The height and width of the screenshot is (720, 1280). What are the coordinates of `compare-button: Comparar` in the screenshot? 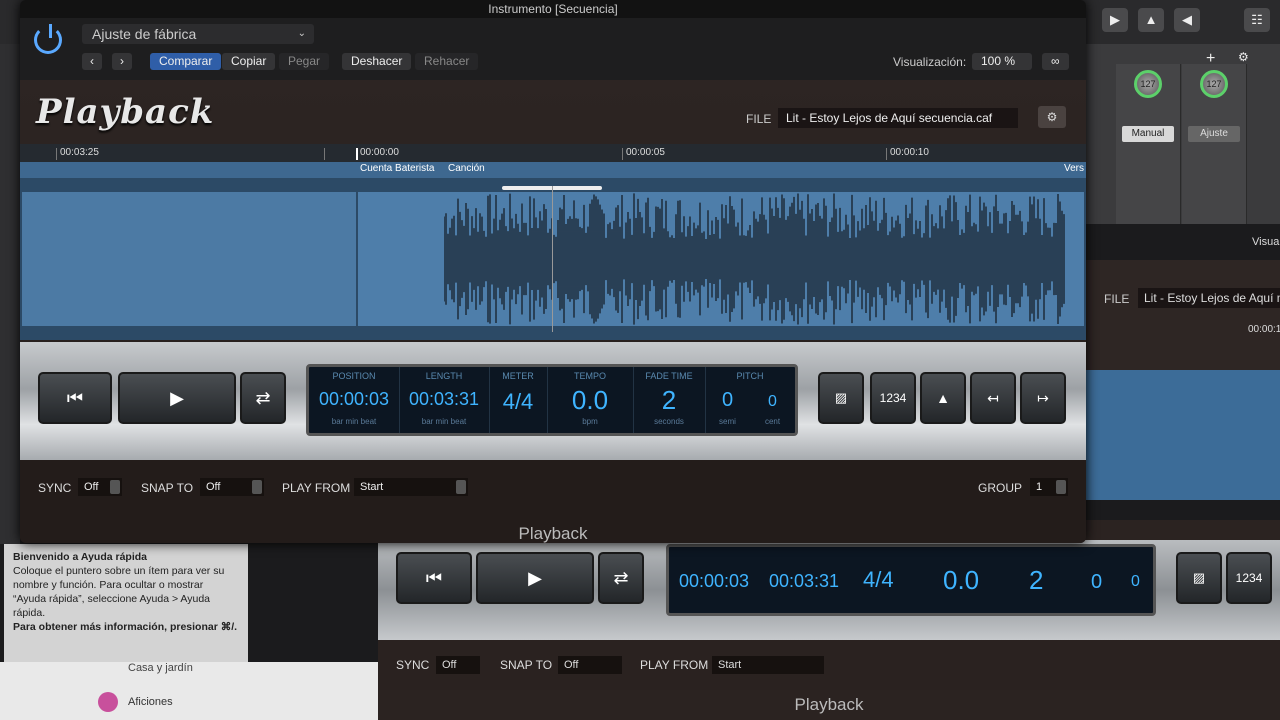 It's located at (186, 61).